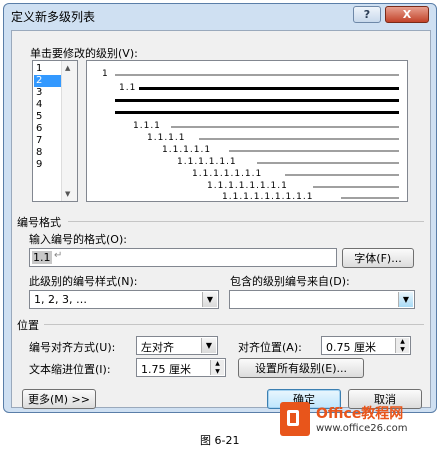 The image size is (444, 450). I want to click on number-format-divider, so click(246, 221).